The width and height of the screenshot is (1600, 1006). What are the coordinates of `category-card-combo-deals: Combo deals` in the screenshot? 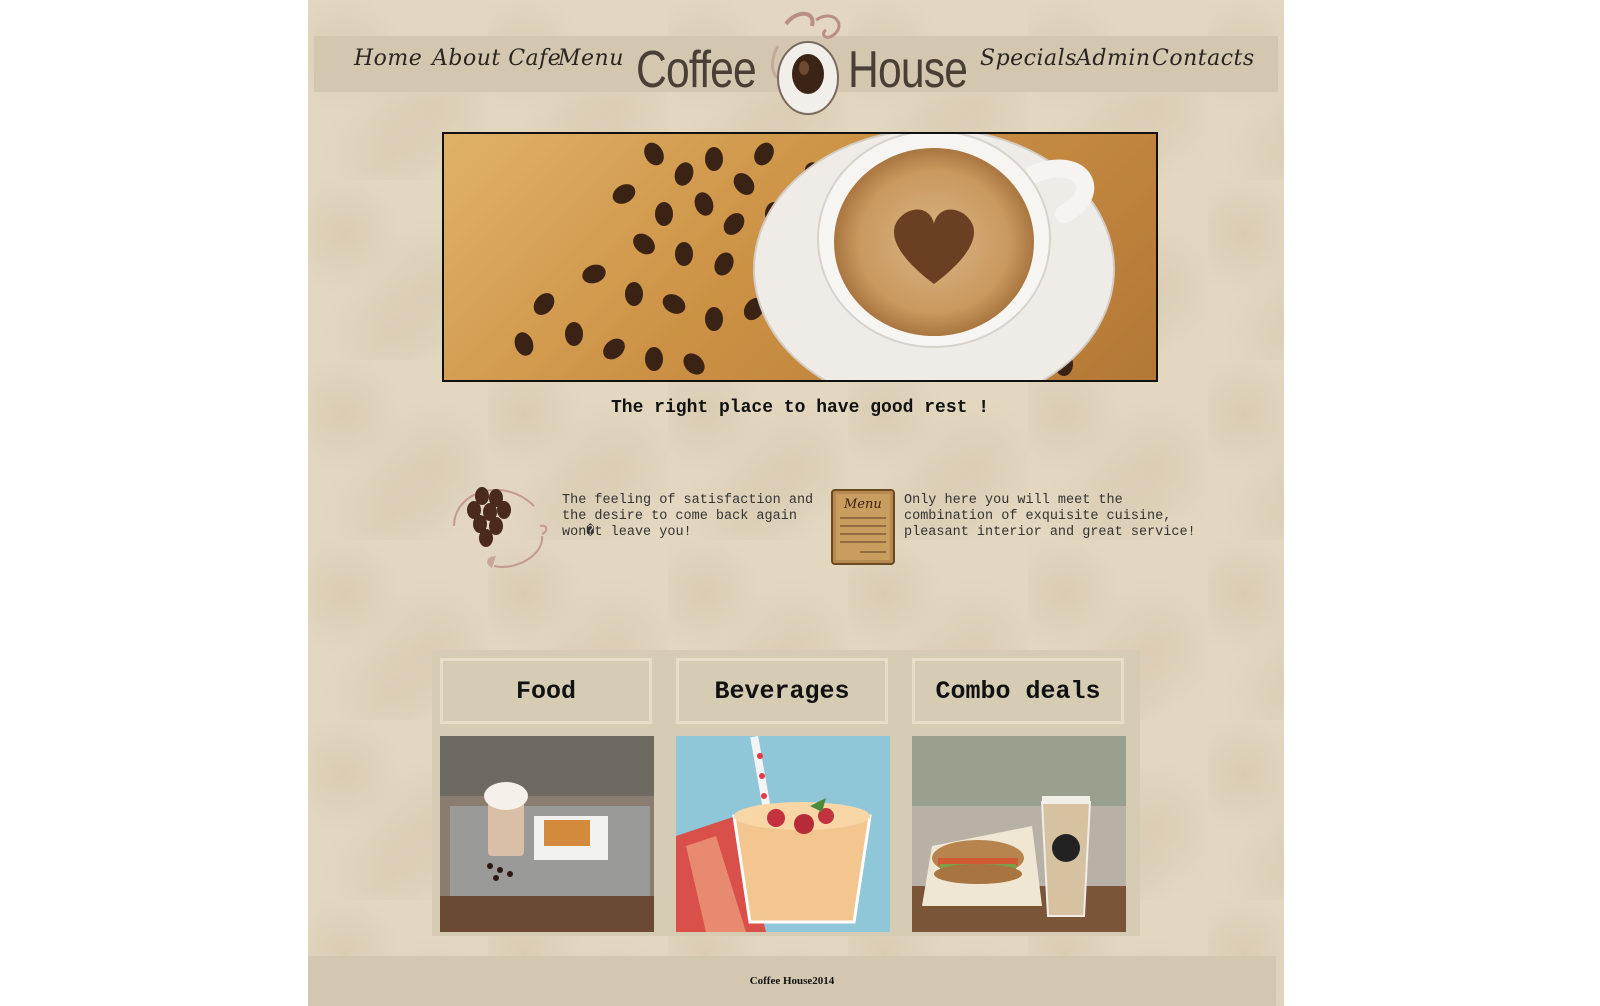 It's located at (1018, 793).